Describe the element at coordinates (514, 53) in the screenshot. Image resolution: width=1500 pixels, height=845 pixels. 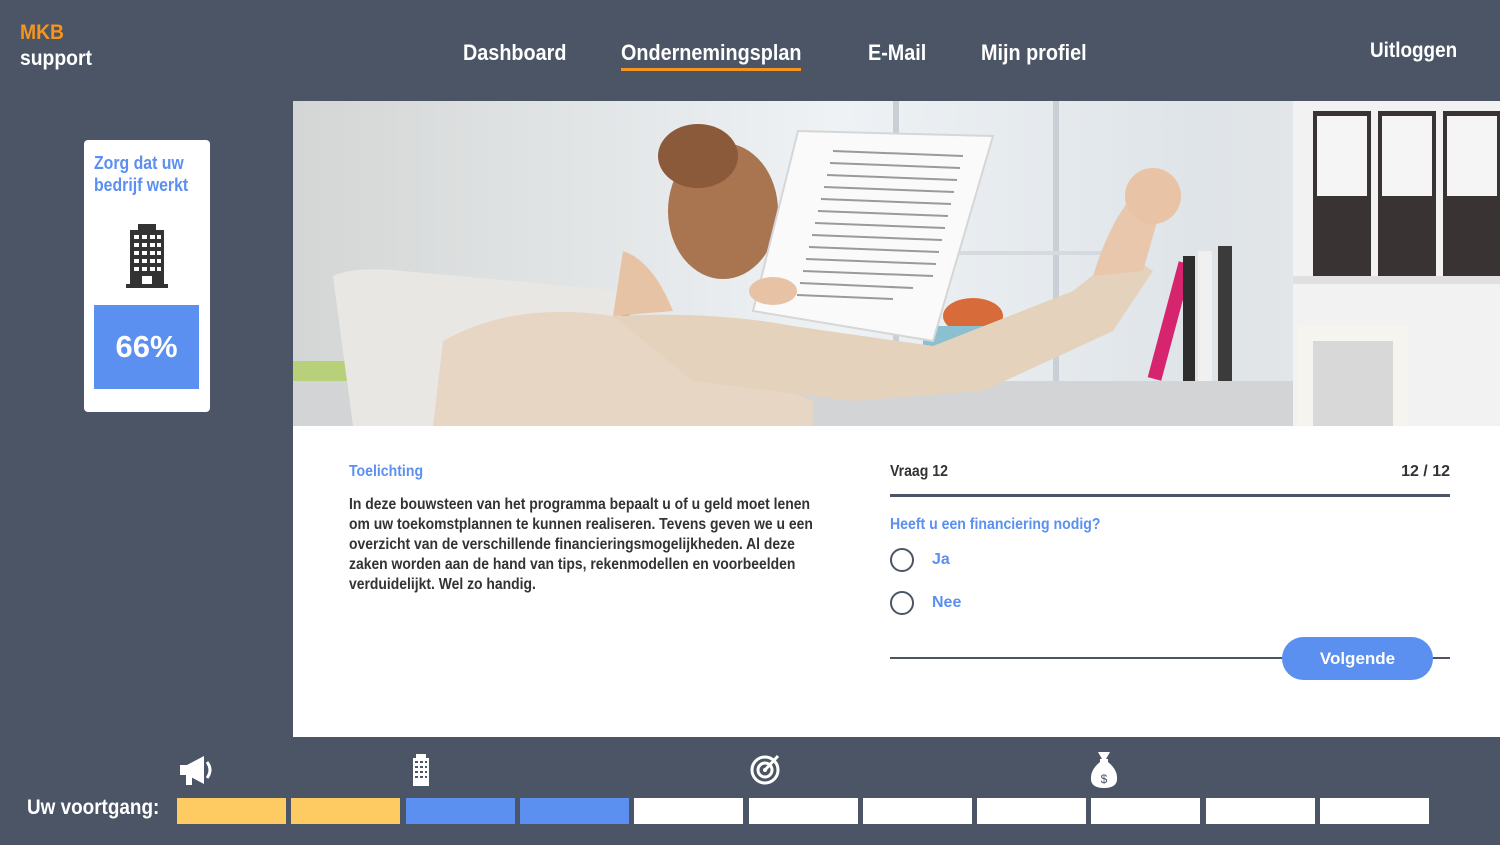
I see `nav-dashboard: Dashboard` at that location.